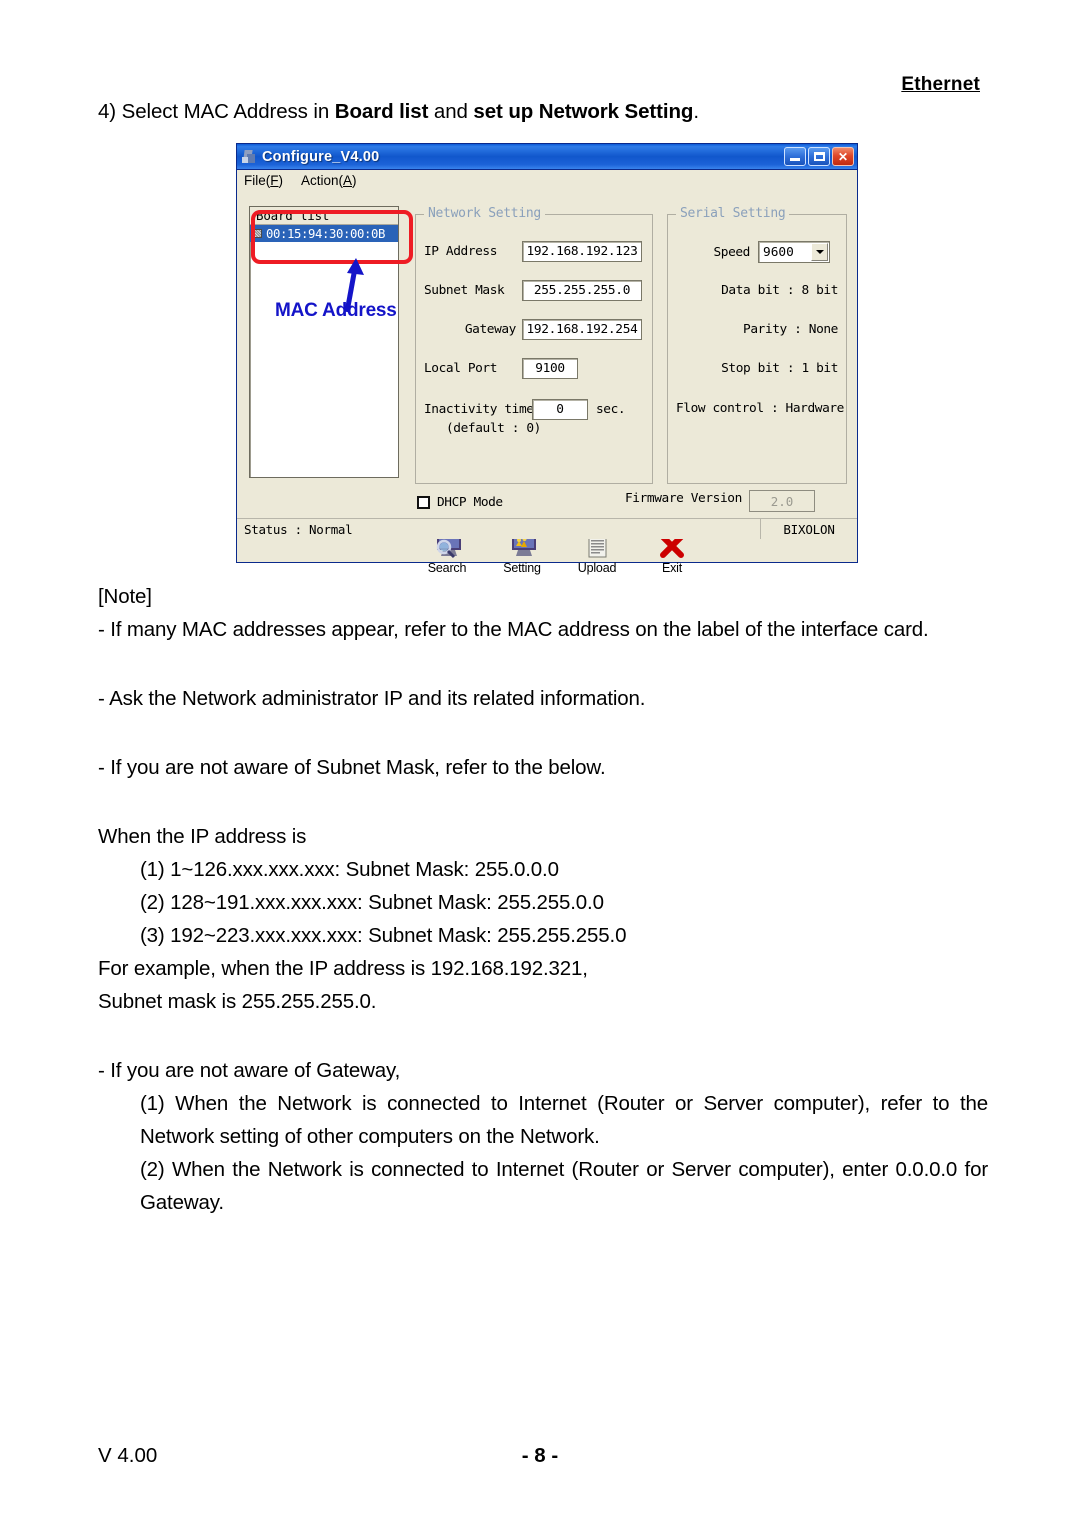 The image size is (1080, 1528). Describe the element at coordinates (809, 529) in the screenshot. I see `status-brand: BIXOLON` at that location.